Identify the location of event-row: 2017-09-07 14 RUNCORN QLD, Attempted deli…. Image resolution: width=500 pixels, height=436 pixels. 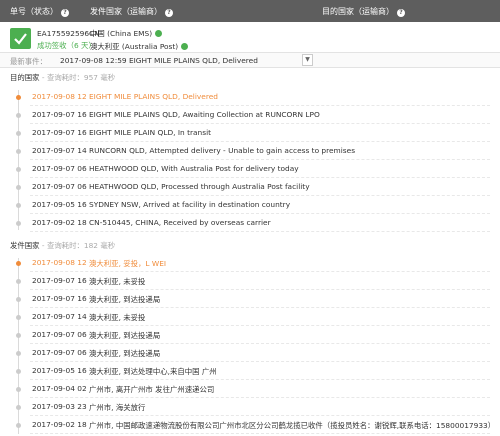
(251, 151).